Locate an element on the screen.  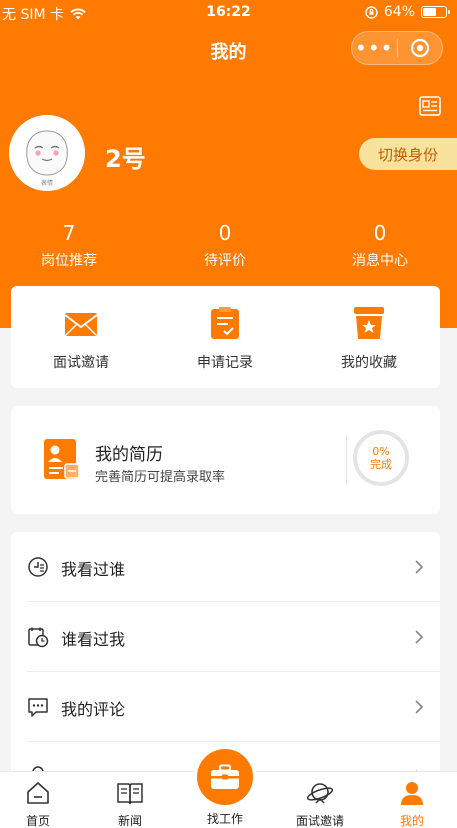
quick-links-card: 面试邀请 申请记录 我的收藏 is located at coordinates (225, 337).